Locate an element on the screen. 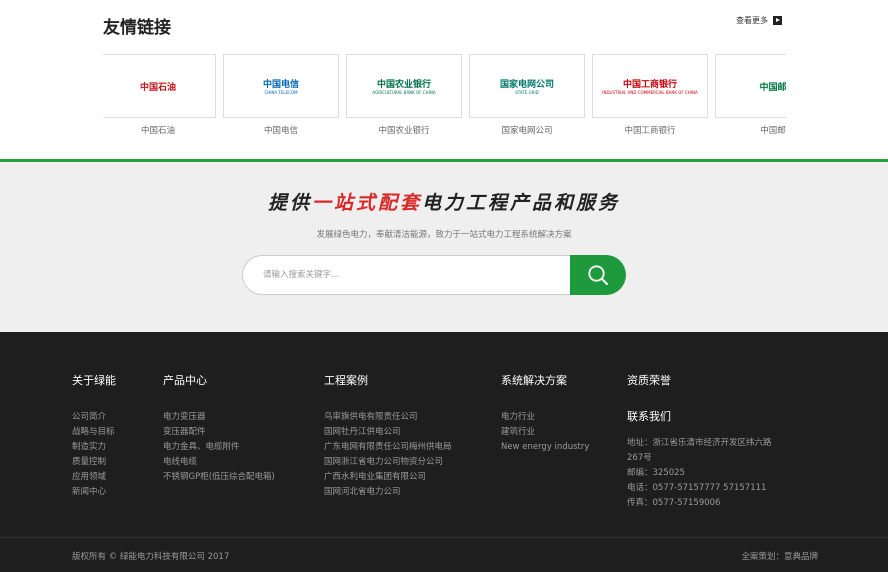 The width and height of the screenshot is (888, 572). slogan: 提供一站式配套电力工程产品和服务 is located at coordinates (444, 201).